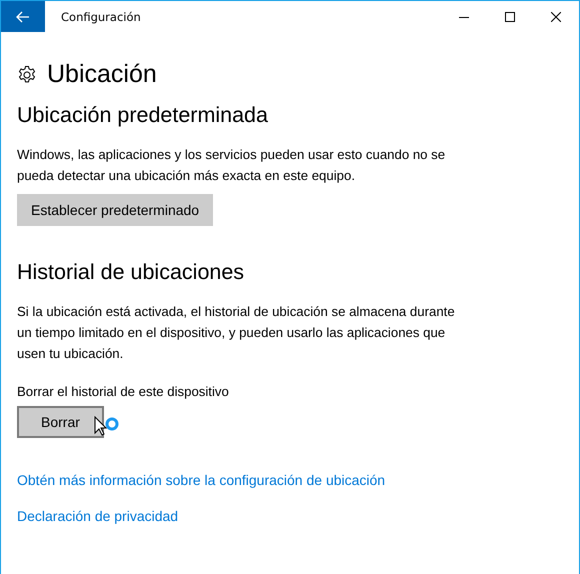  I want to click on back-button, so click(23, 16).